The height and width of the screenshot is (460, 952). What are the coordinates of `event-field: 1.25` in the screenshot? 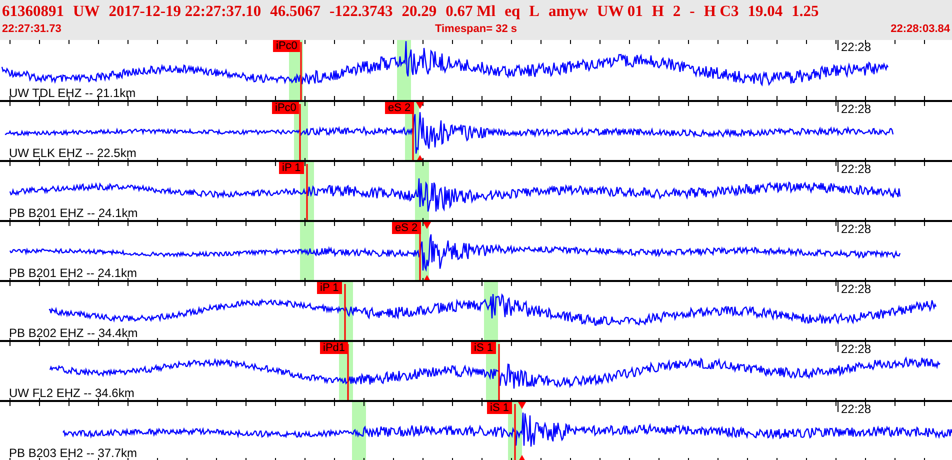 It's located at (805, 12).